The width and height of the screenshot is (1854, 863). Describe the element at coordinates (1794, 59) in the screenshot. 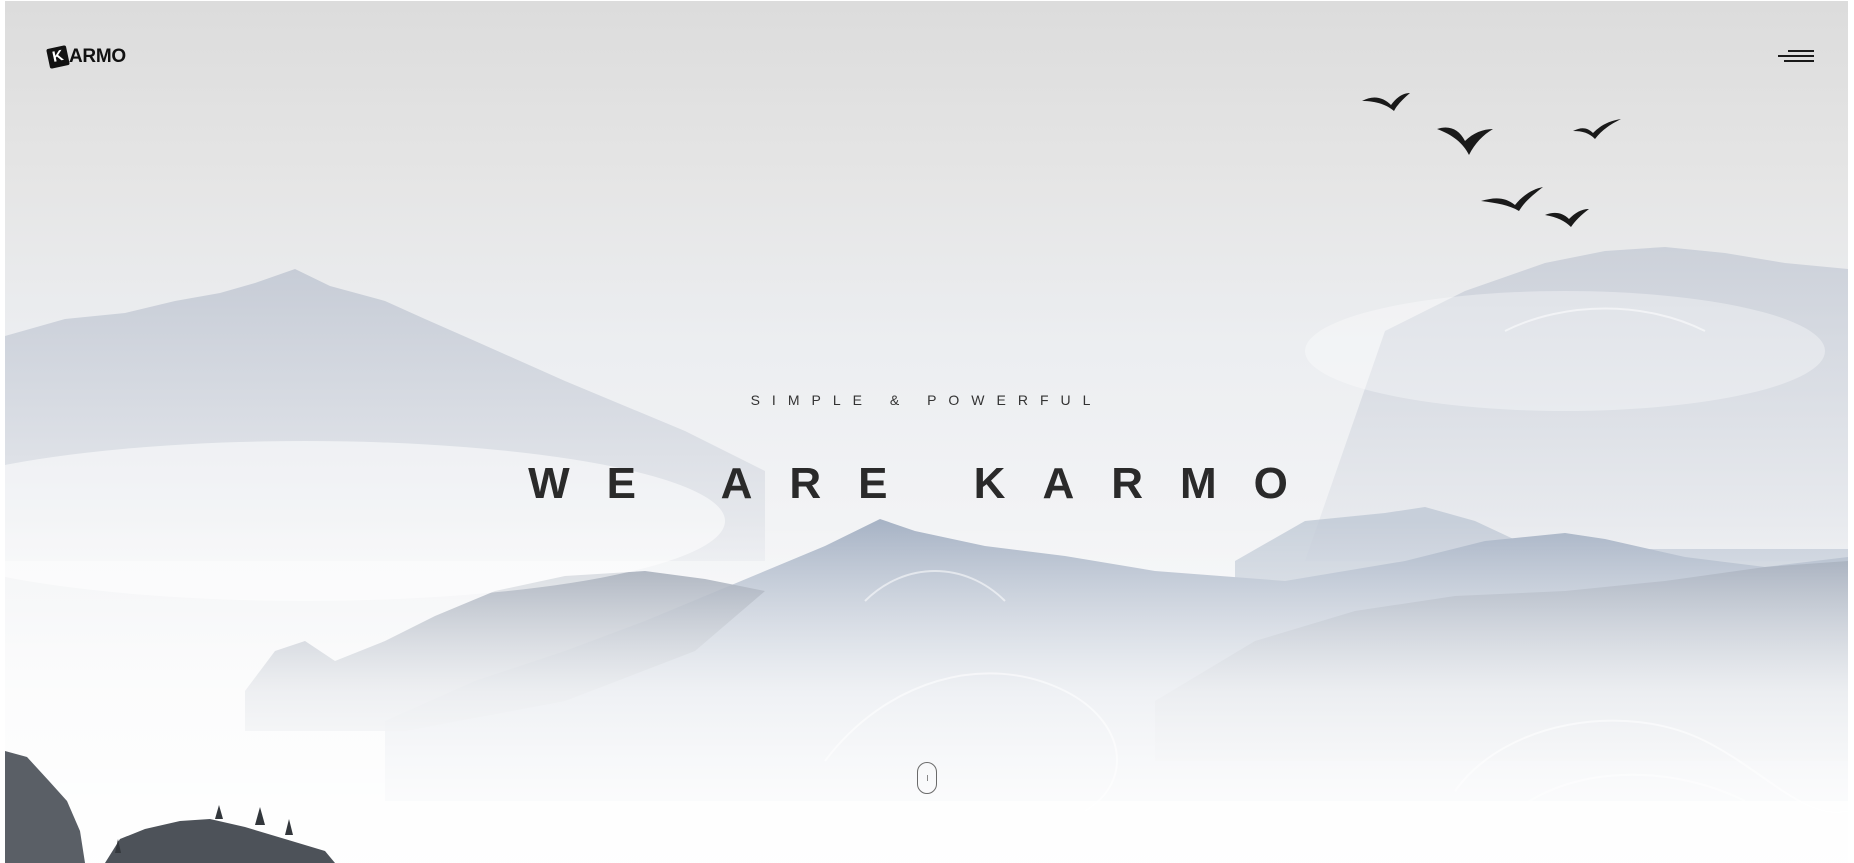

I see `hamburger-menu-button` at that location.